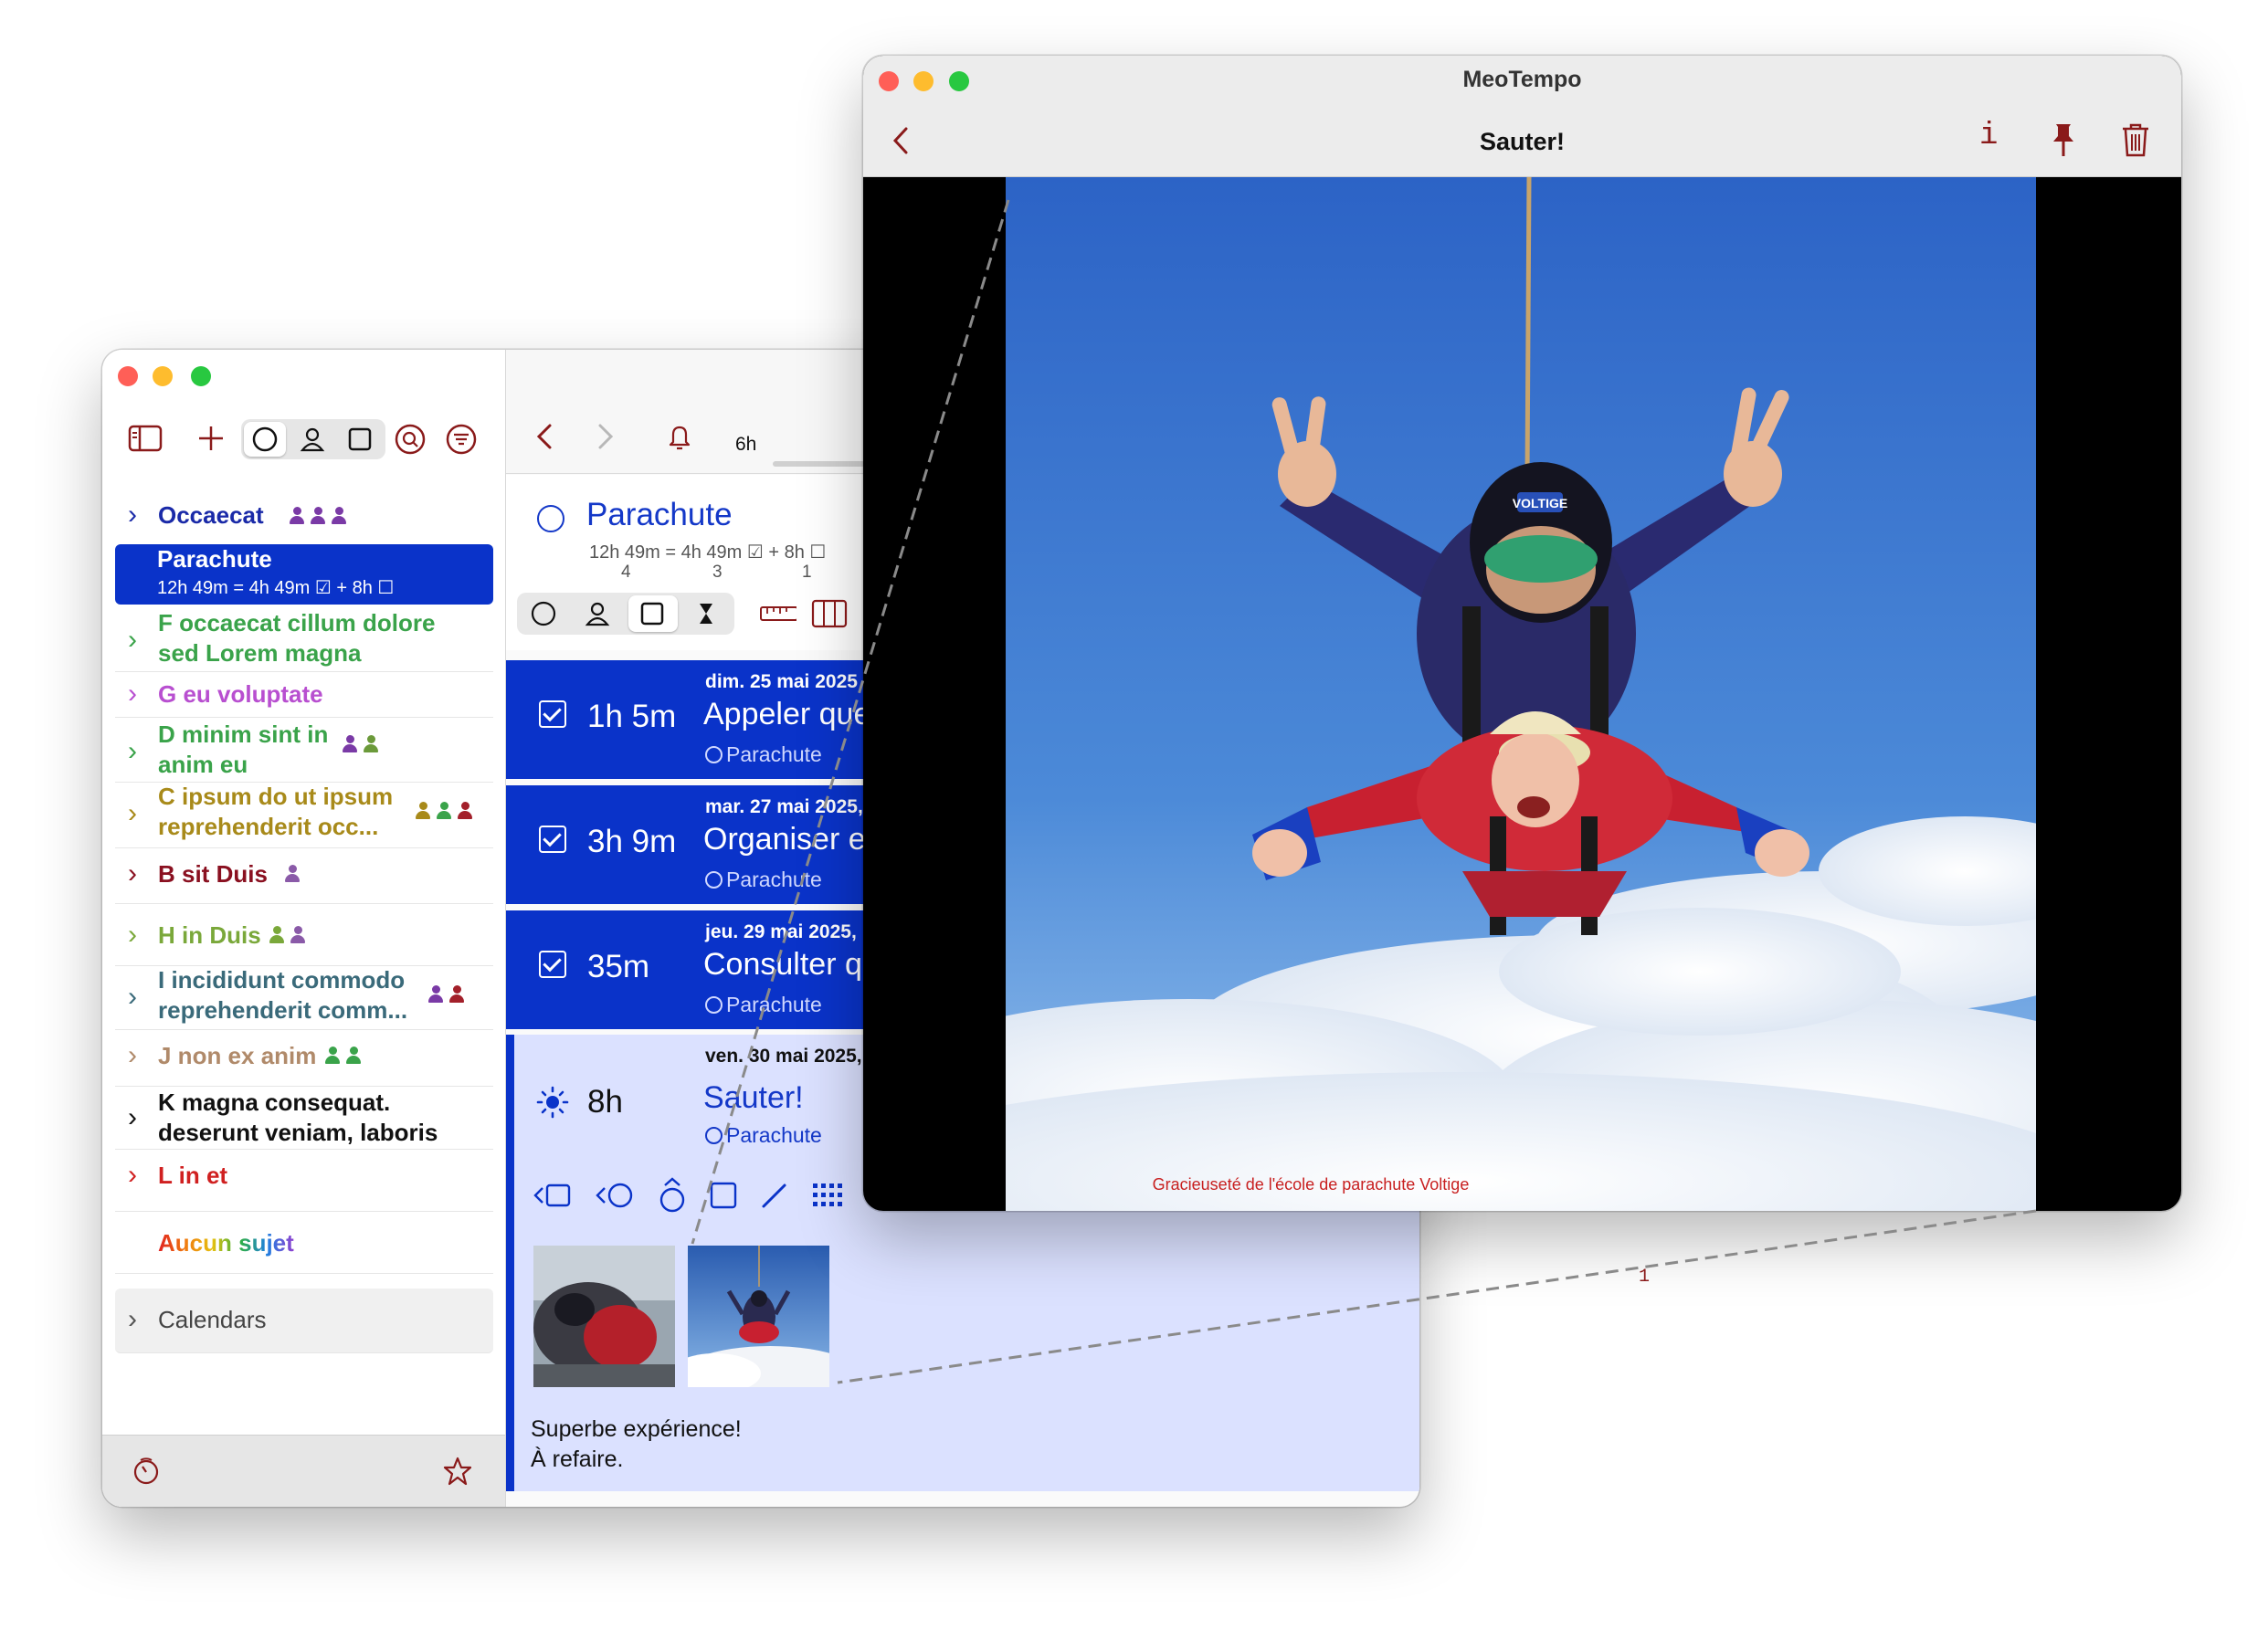  I want to click on view-segmented-control, so click(313, 439).